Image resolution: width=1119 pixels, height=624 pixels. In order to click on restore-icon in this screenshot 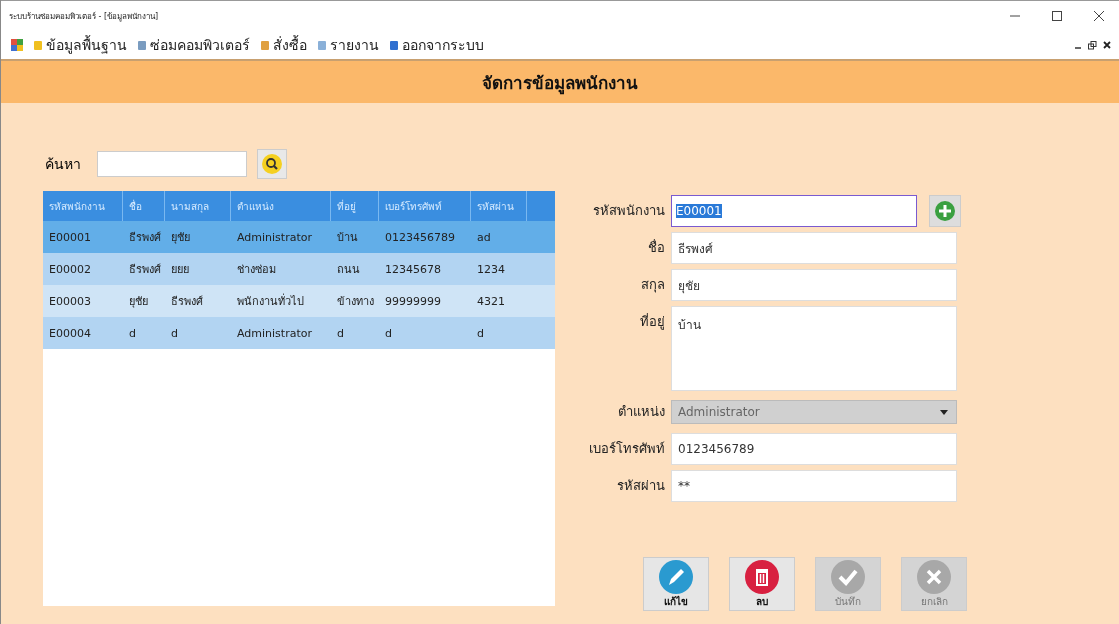, I will do `click(1092, 45)`.